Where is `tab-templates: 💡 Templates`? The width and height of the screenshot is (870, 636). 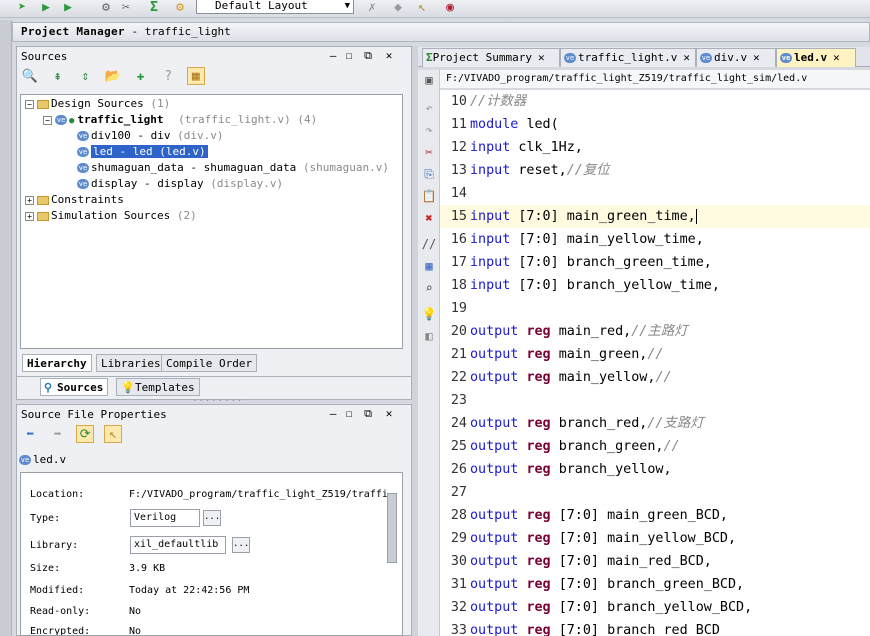 tab-templates: 💡 Templates is located at coordinates (158, 387).